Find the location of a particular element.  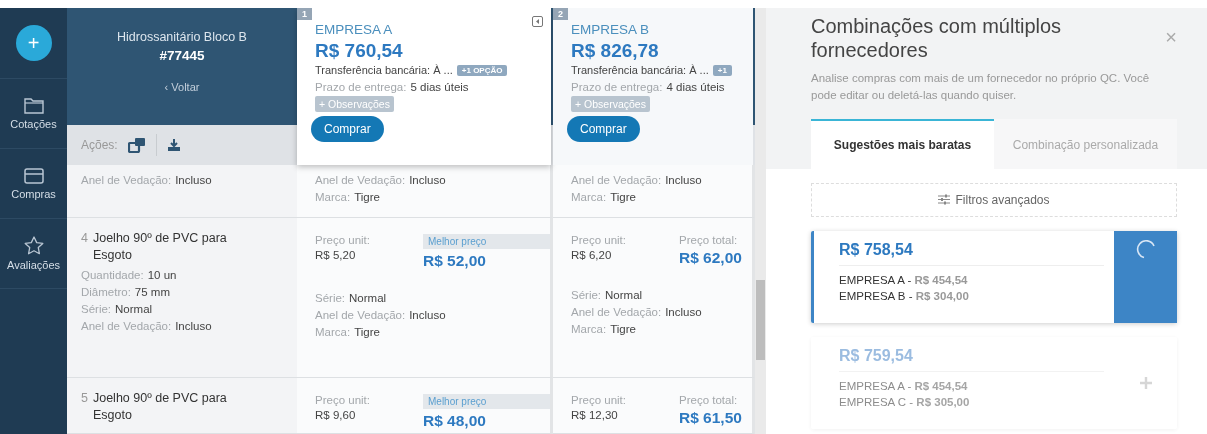

unit-price: R$ 6,20 is located at coordinates (592, 255).